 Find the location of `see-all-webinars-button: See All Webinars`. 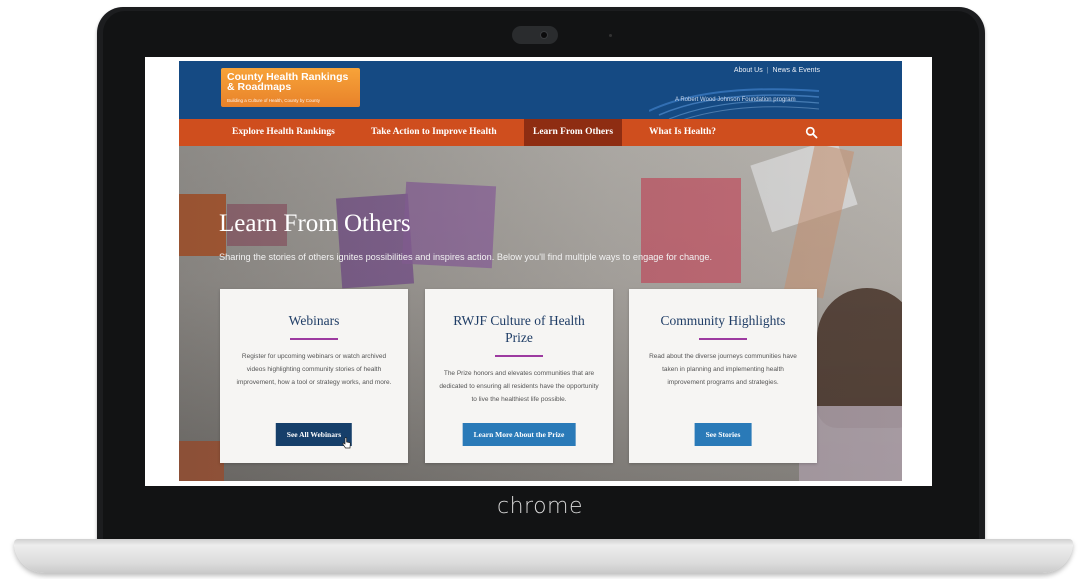

see-all-webinars-button: See All Webinars is located at coordinates (314, 434).